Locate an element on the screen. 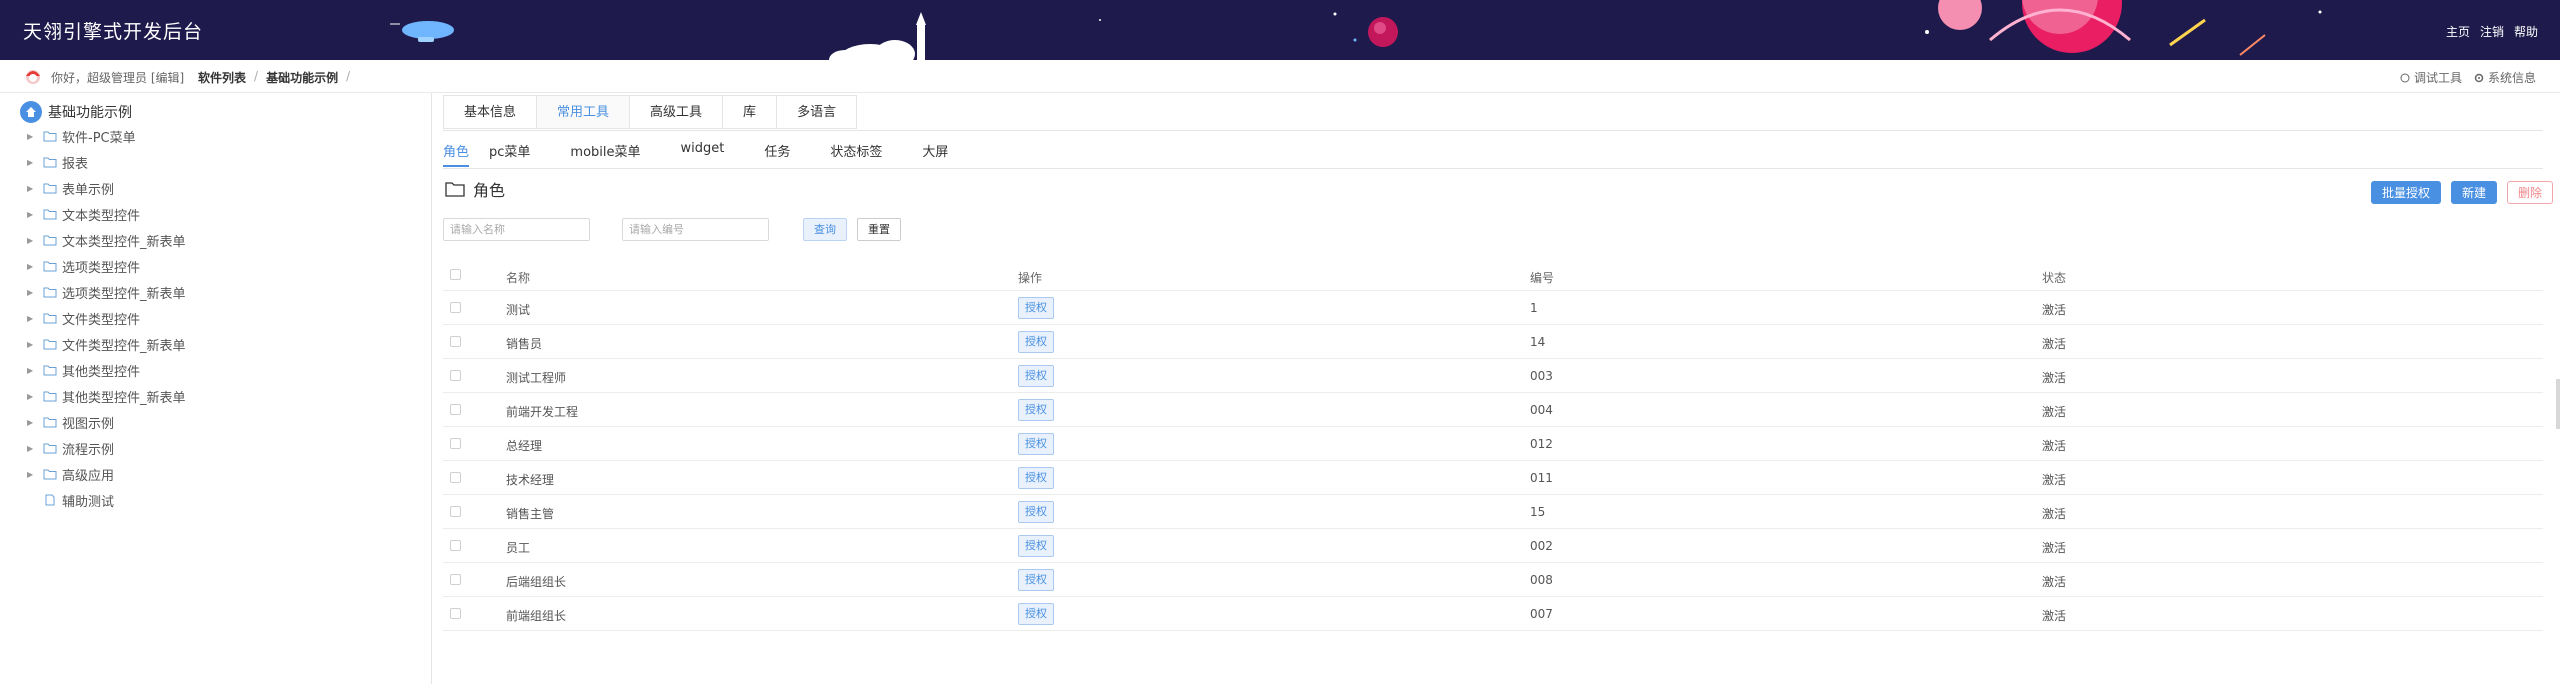 The image size is (2560, 684). subtab-pc-menu: pc菜单 is located at coordinates (519, 154).